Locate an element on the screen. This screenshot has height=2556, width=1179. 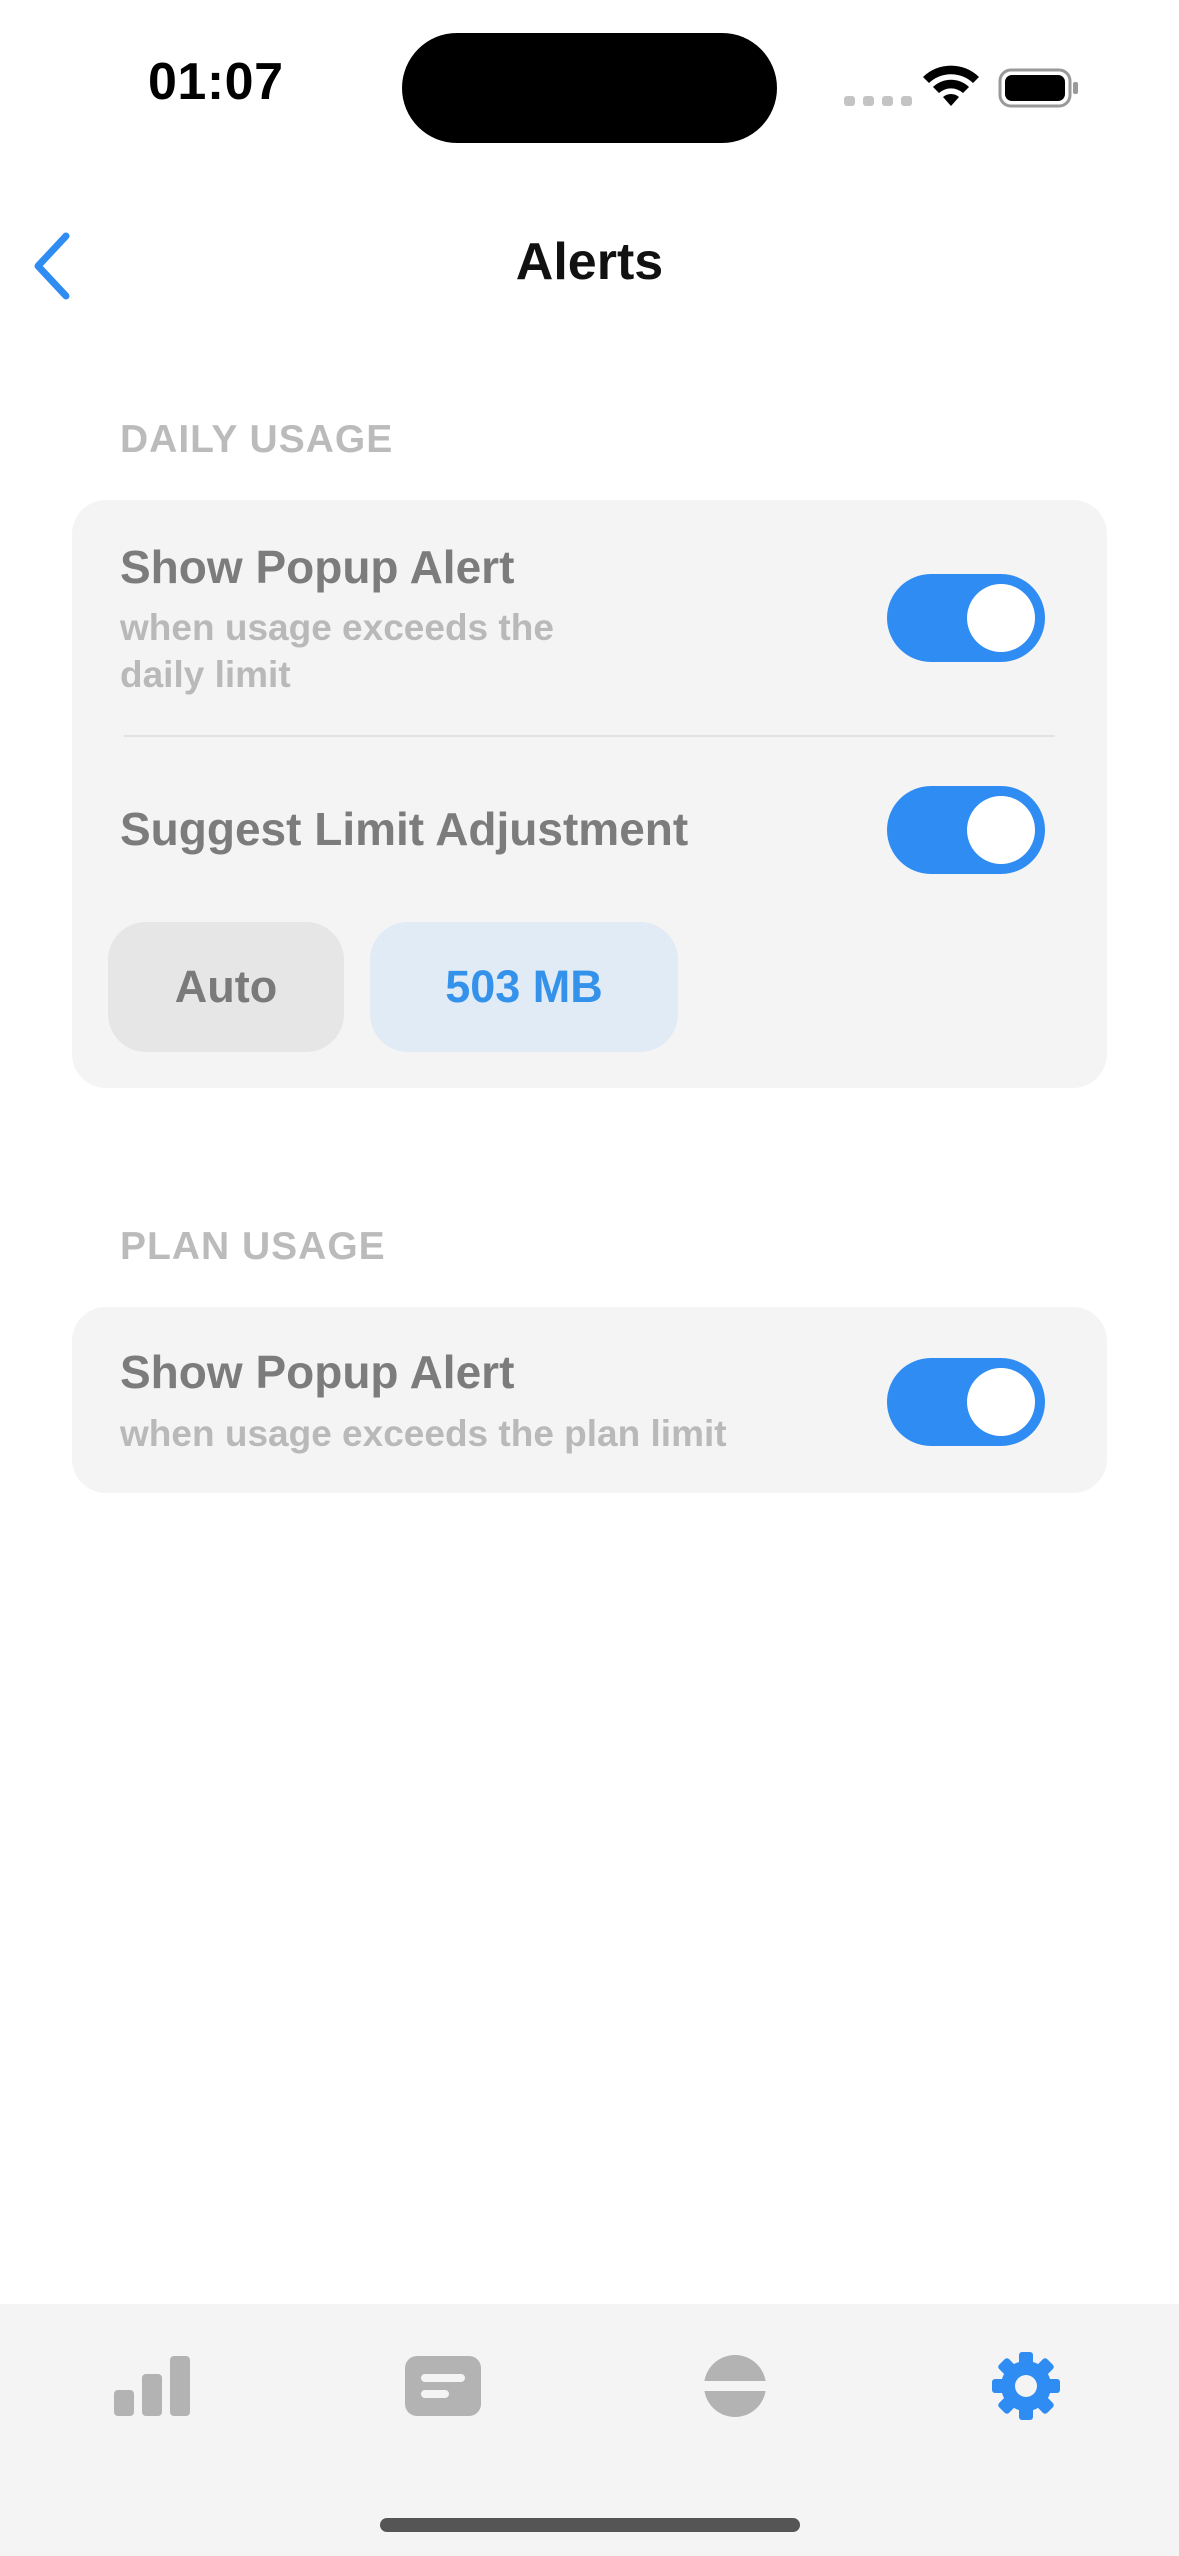
bar-chart-icon is located at coordinates (152, 2386).